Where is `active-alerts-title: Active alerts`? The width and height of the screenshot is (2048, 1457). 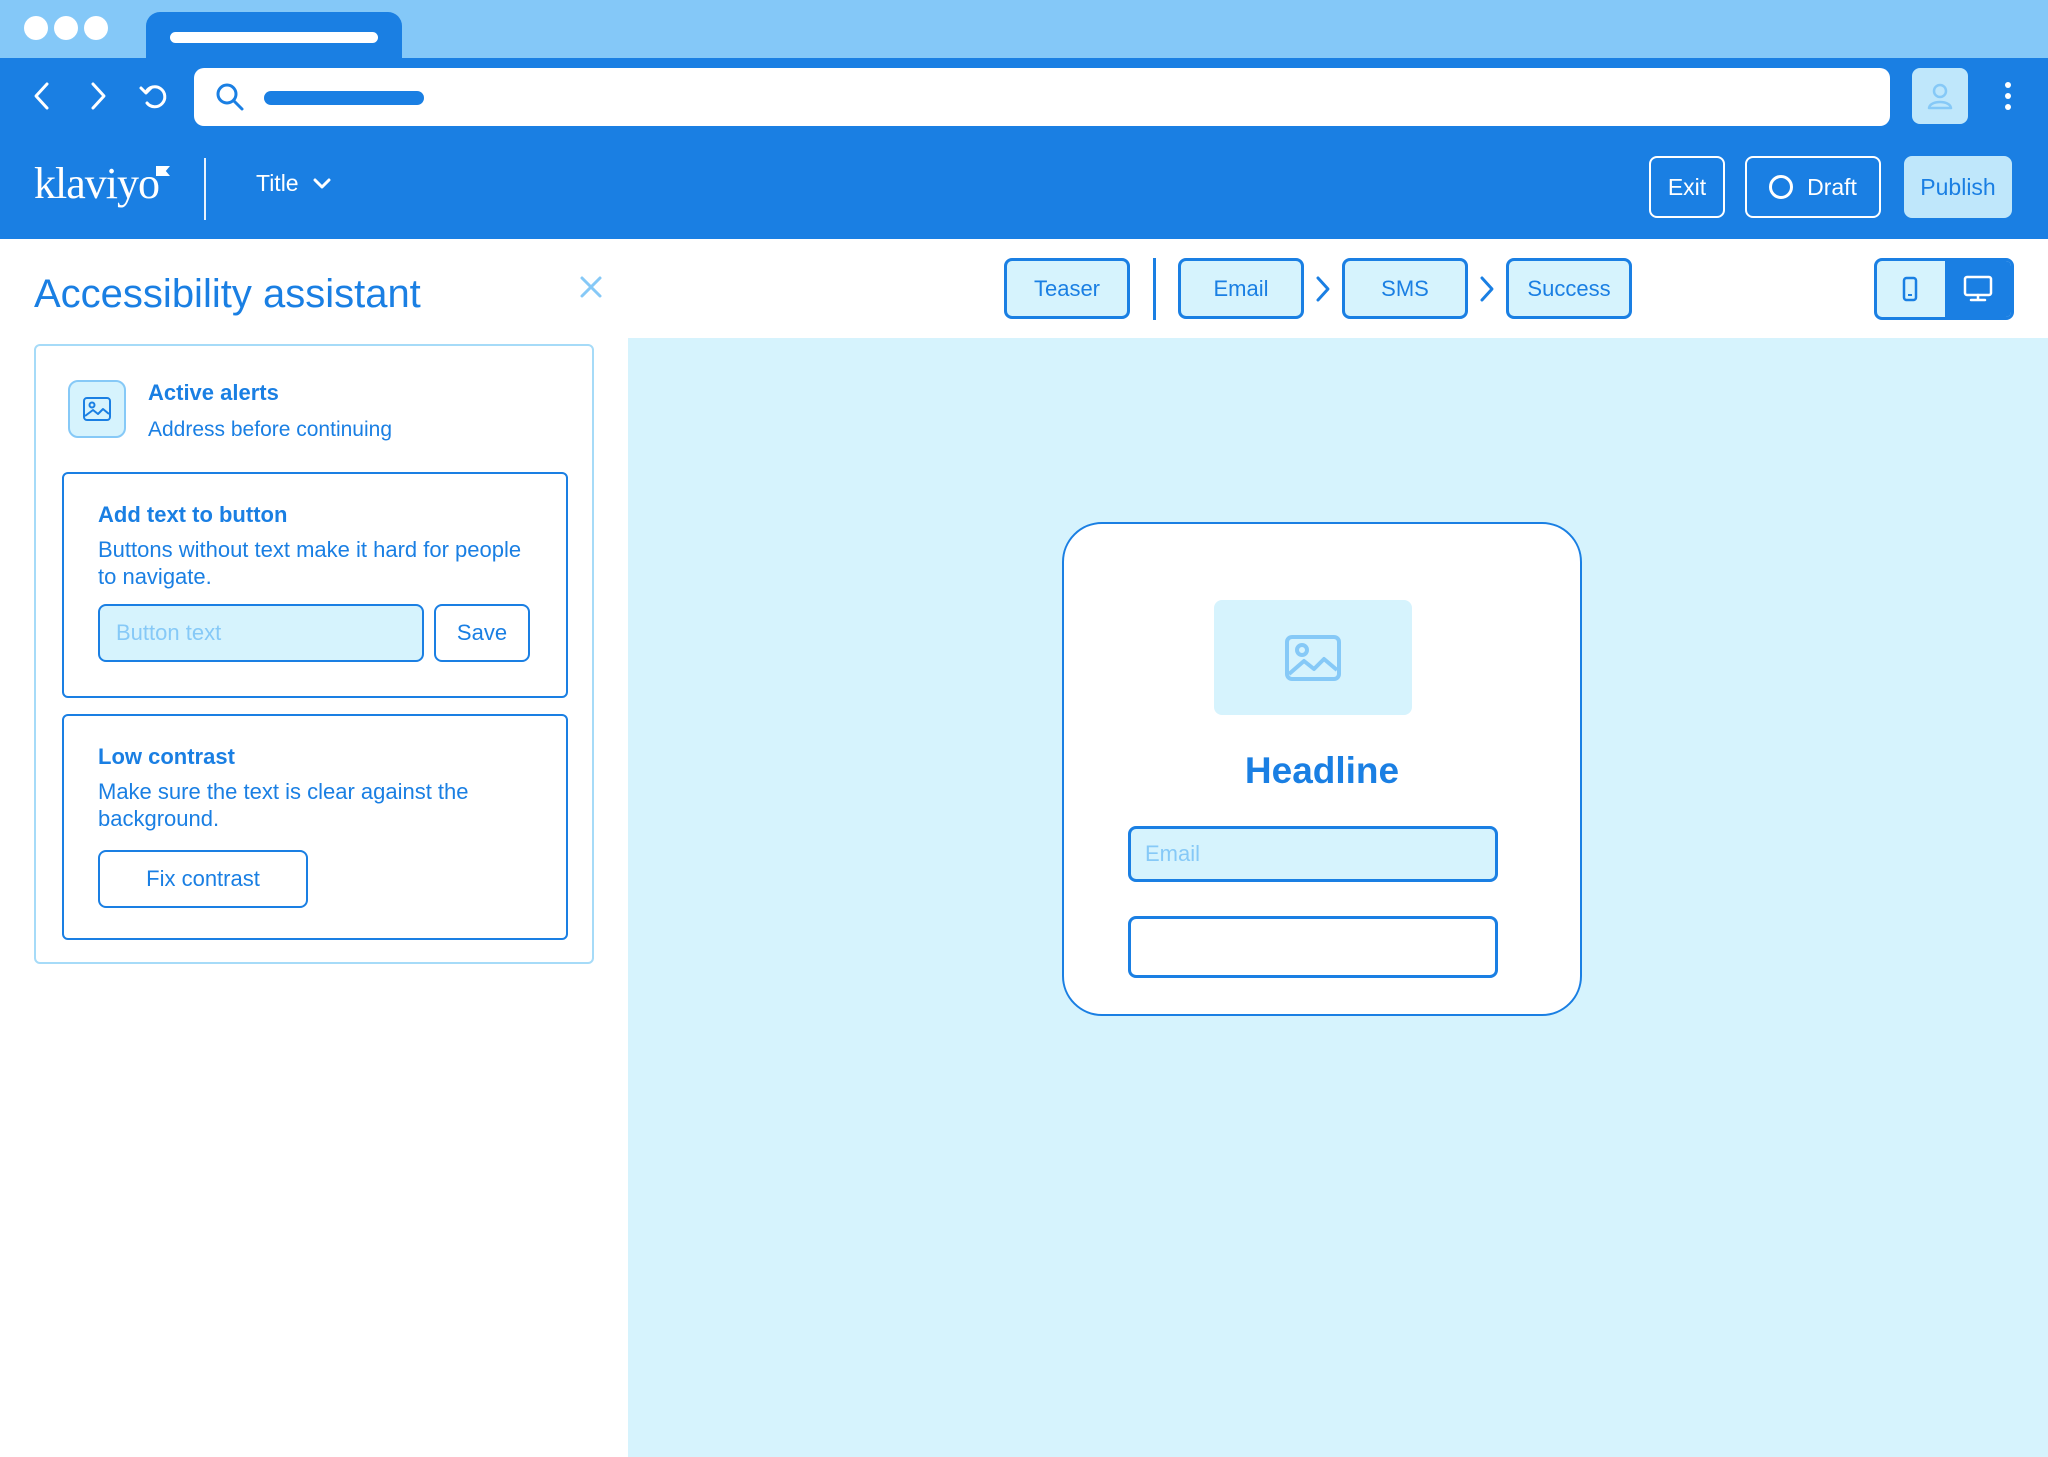
active-alerts-title: Active alerts is located at coordinates (213, 392).